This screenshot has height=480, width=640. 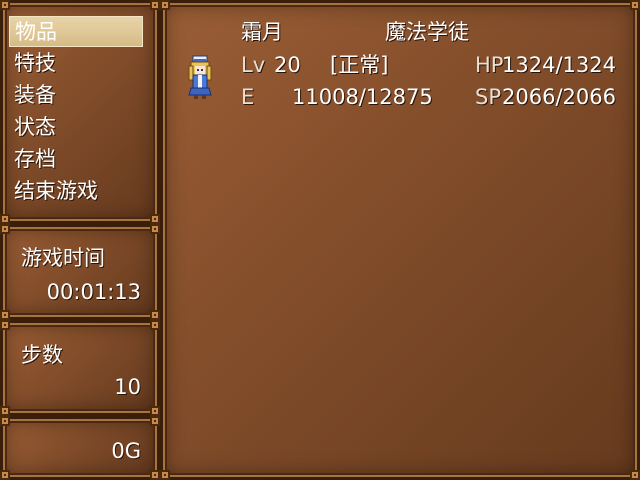 I want to click on playtime-label: 游戏时间, so click(x=63, y=258).